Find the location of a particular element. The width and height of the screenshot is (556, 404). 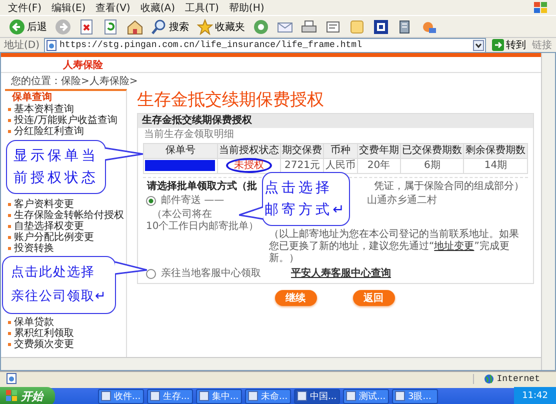

column-header: 交费年期 is located at coordinates (378, 151).